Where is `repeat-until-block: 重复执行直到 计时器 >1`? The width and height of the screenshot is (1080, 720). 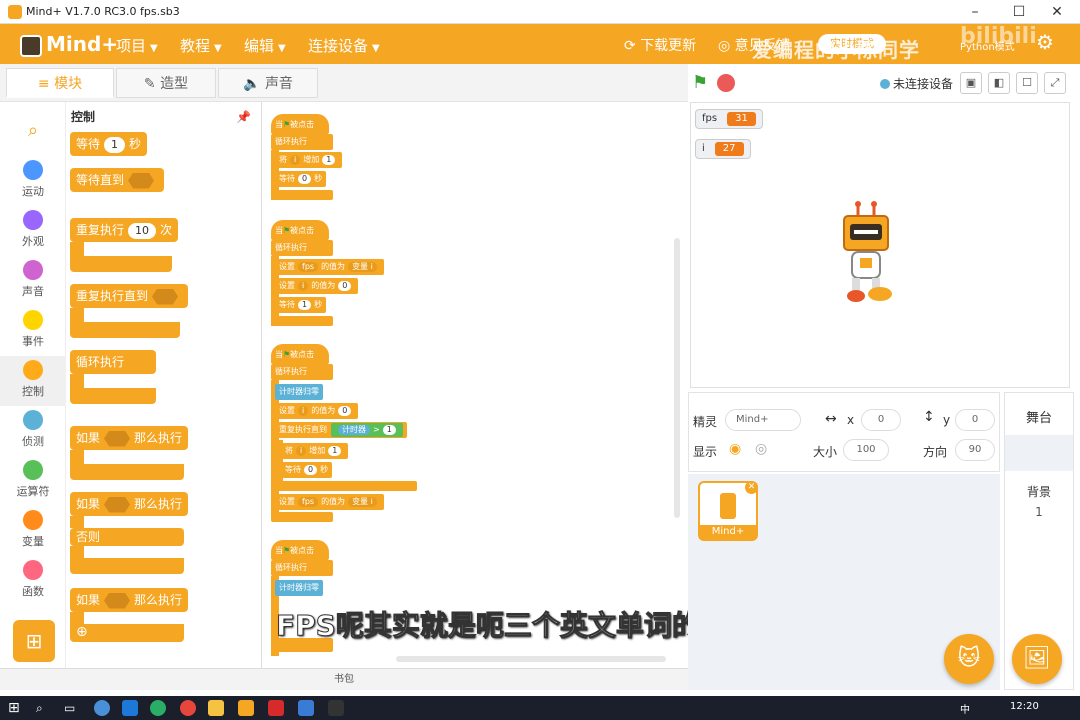 repeat-until-block: 重复执行直到 计时器 >1 is located at coordinates (341, 430).